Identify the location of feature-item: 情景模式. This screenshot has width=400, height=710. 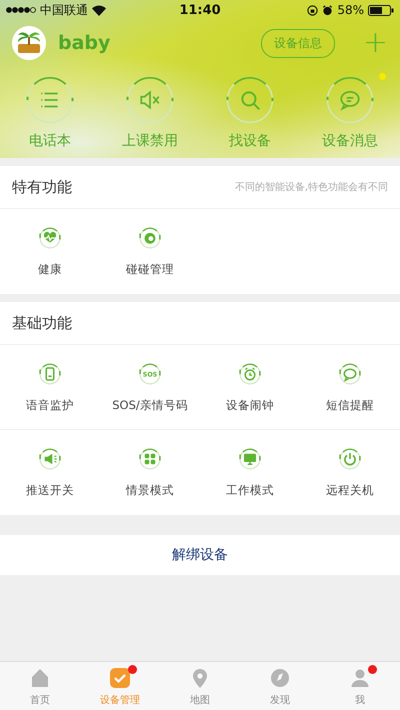
(150, 472).